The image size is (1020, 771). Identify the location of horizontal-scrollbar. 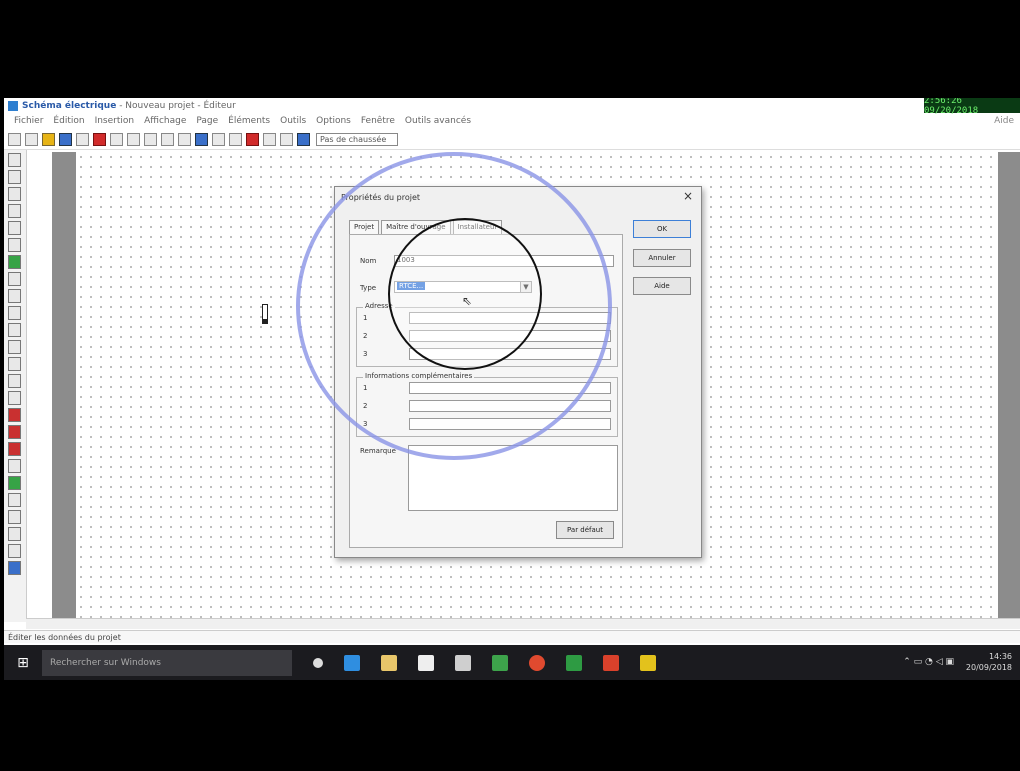
(523, 623).